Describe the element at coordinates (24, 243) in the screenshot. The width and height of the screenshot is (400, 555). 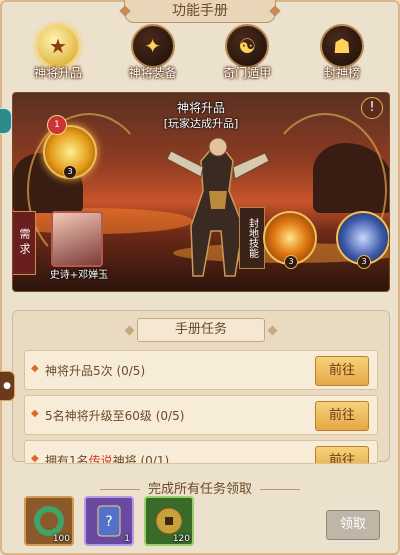
I see `requirement-tag: 需求` at that location.